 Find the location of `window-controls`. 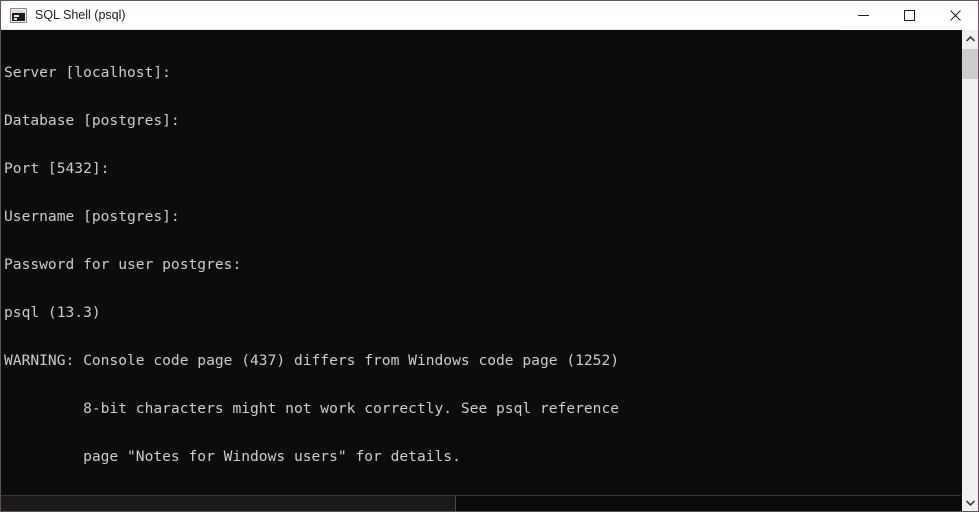

window-controls is located at coordinates (909, 15).